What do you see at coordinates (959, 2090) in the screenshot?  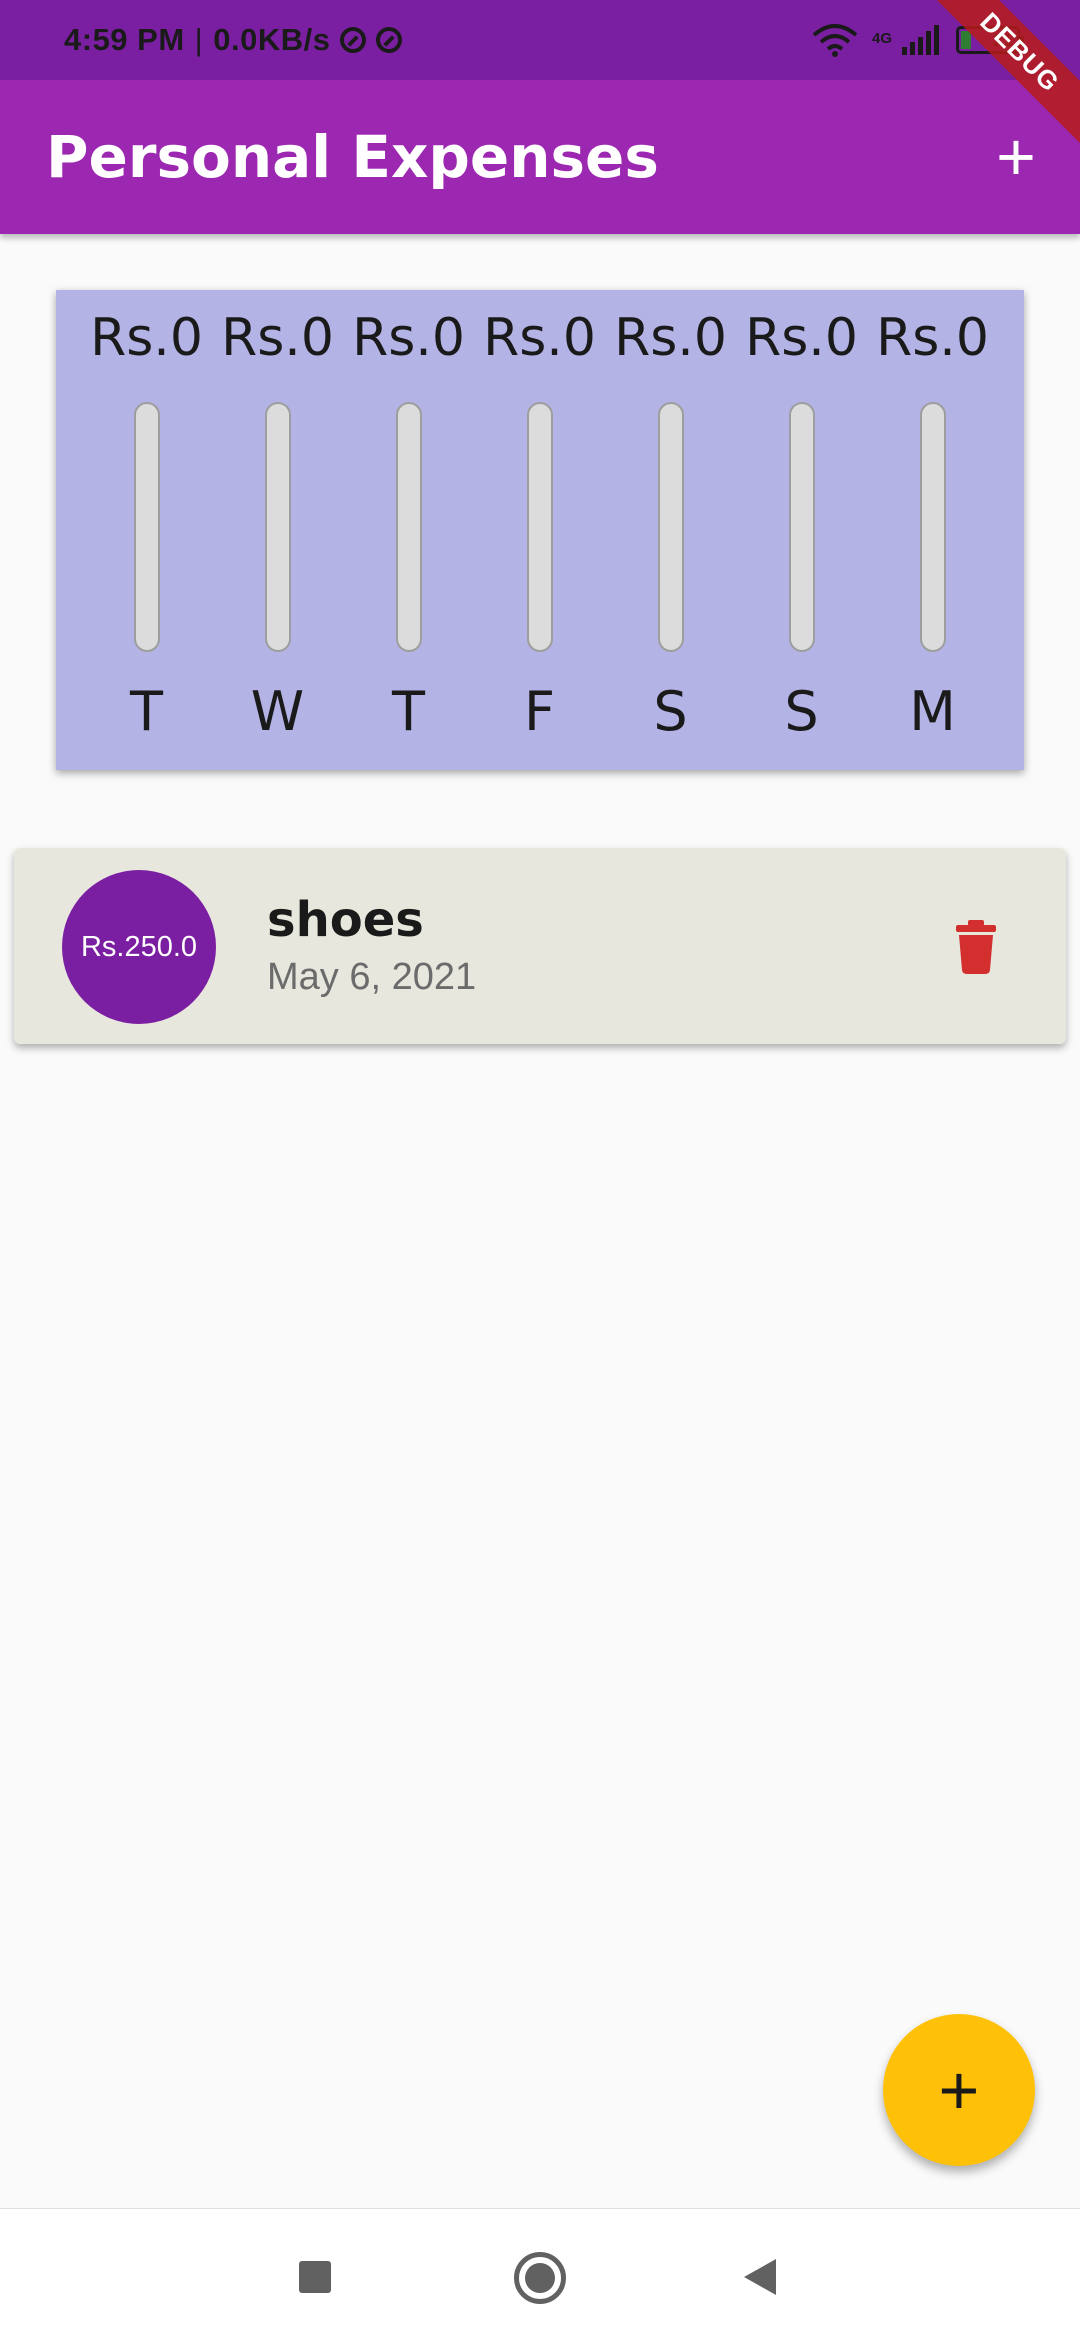 I see `add-transaction-fab: +` at bounding box center [959, 2090].